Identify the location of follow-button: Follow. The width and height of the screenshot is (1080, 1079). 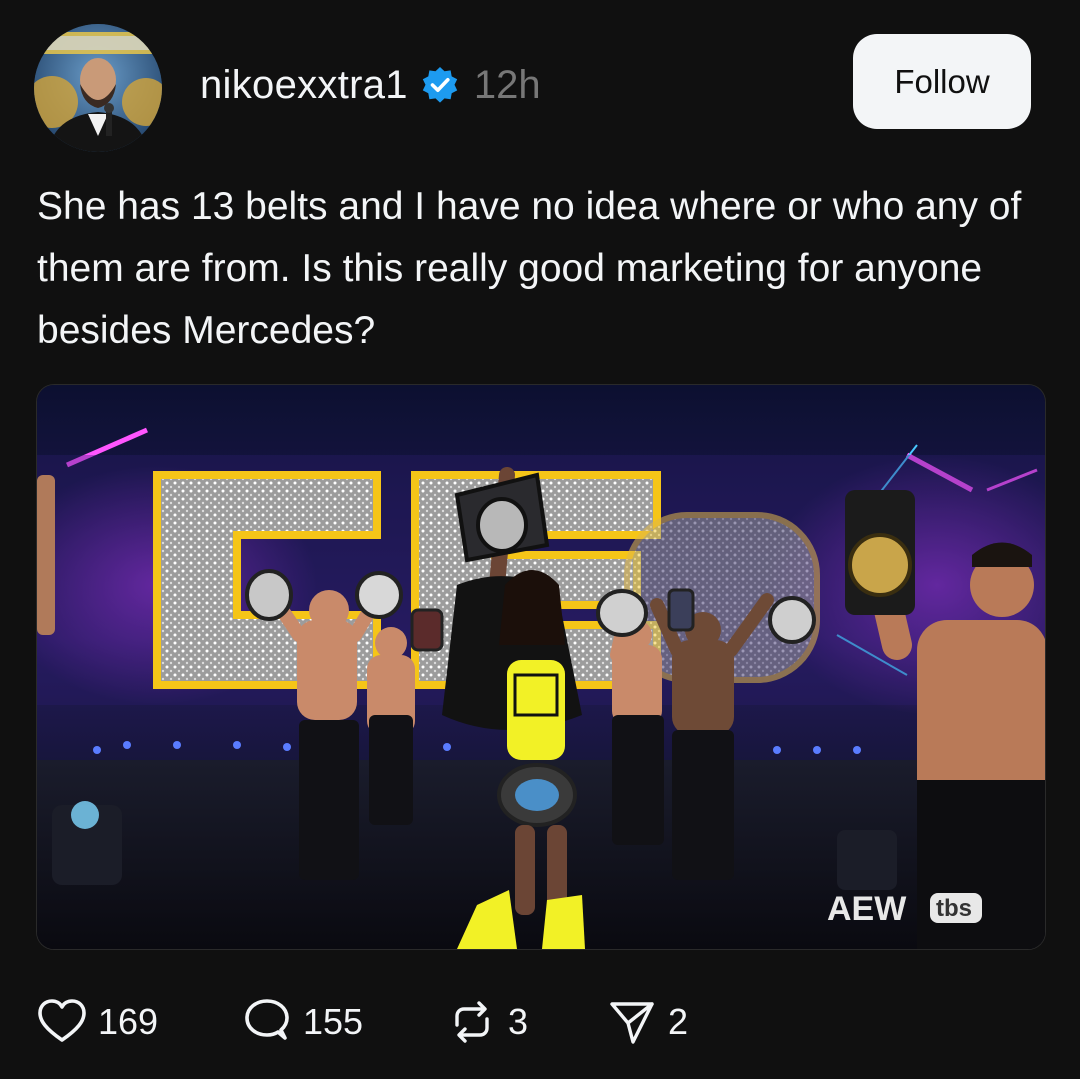
(942, 81).